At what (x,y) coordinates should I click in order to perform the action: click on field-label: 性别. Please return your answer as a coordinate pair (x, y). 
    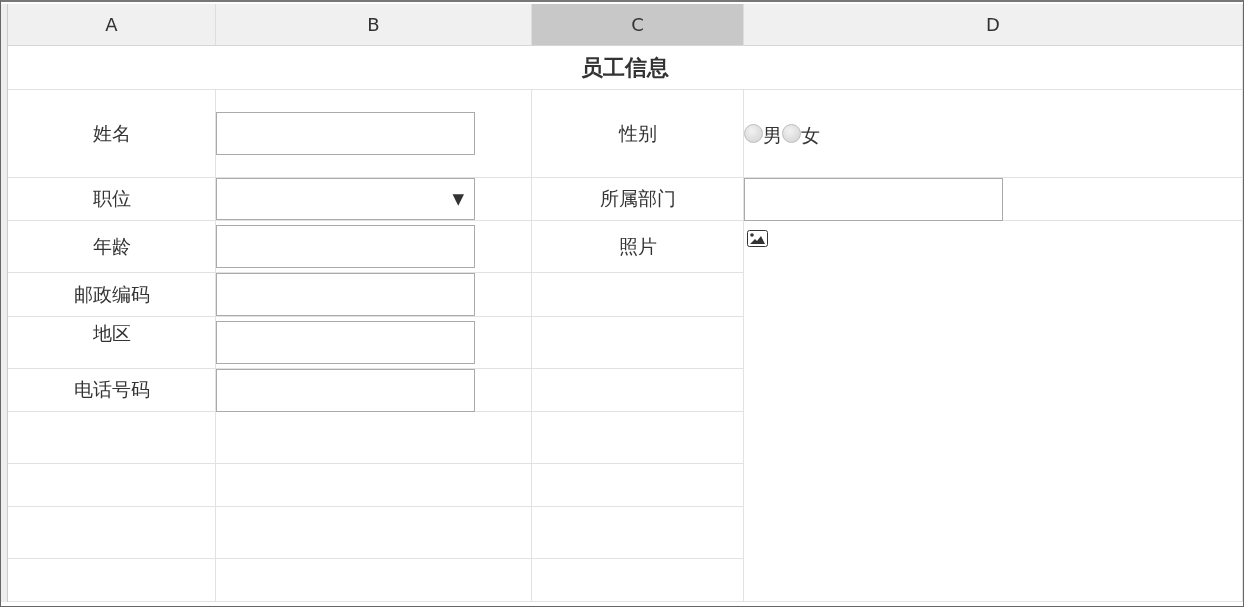
    Looking at the image, I should click on (637, 133).